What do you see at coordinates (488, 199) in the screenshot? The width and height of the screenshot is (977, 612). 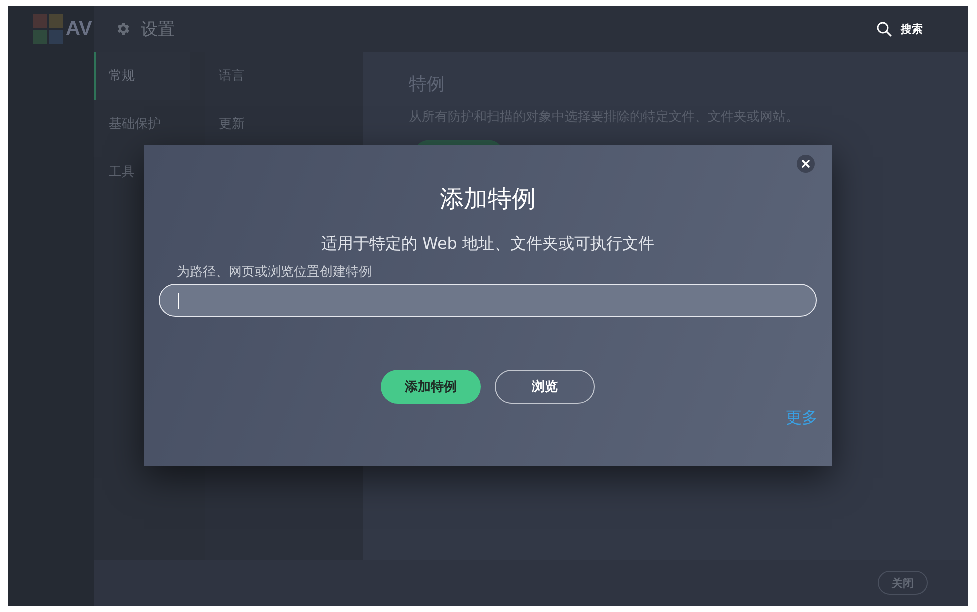 I see `dialog-title: 添加特例` at bounding box center [488, 199].